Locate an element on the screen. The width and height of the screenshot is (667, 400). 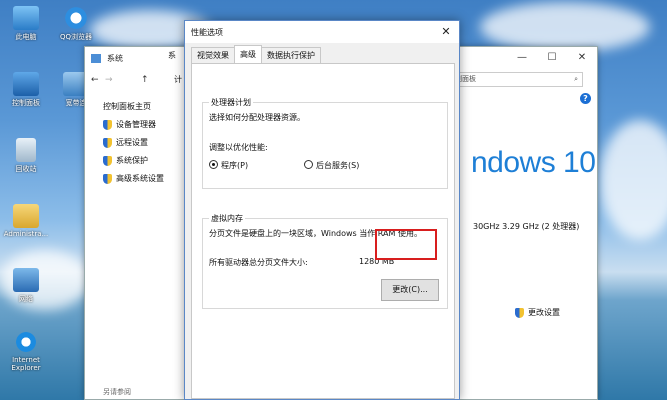
up-arrow-icon: ↑ is located at coordinates (145, 80).